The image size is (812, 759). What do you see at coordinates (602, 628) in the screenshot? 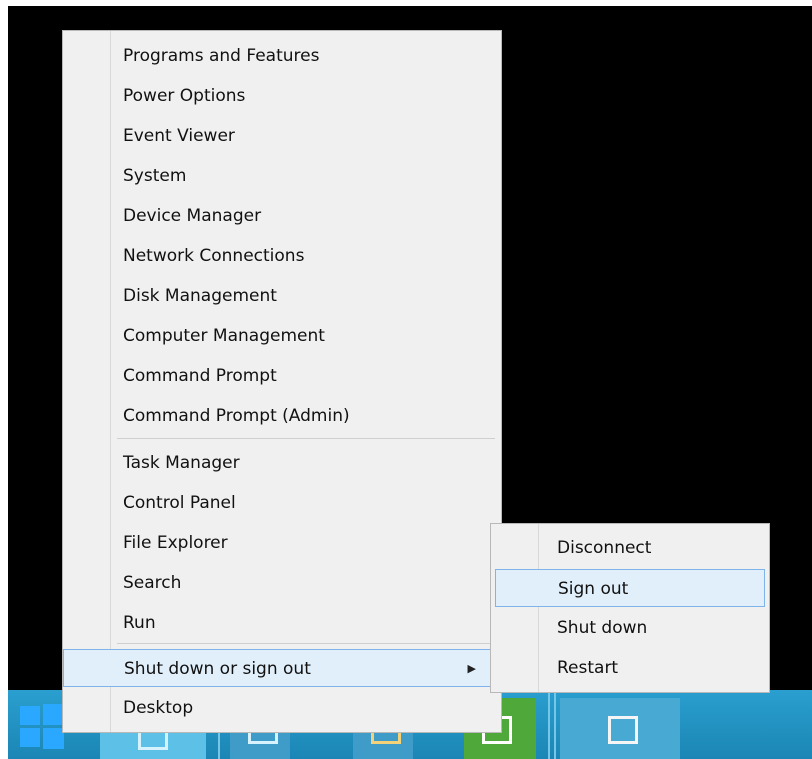
I see `submenu-item-label: Shut down` at bounding box center [602, 628].